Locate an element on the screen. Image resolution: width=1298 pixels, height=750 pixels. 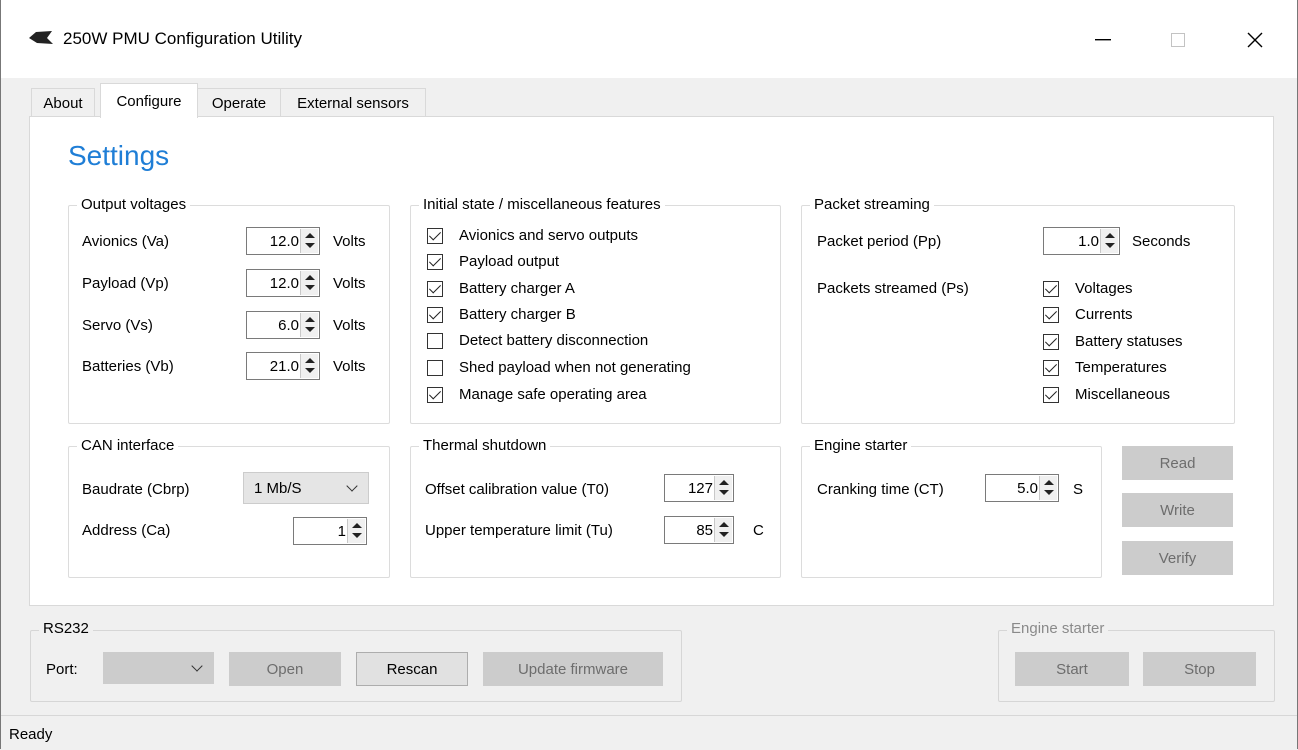
checkbox-manage-soa: Manage safe operating area is located at coordinates (537, 394).